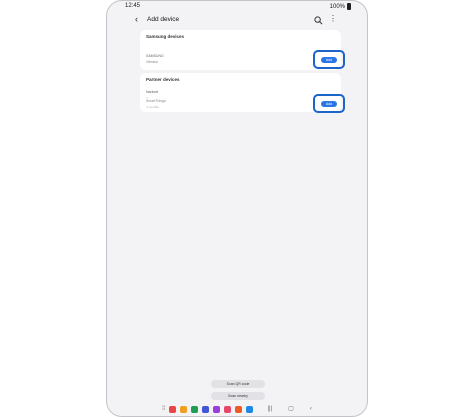 The width and height of the screenshot is (474, 417). What do you see at coordinates (337, 6) in the screenshot?
I see `battery-percent: 100%` at bounding box center [337, 6].